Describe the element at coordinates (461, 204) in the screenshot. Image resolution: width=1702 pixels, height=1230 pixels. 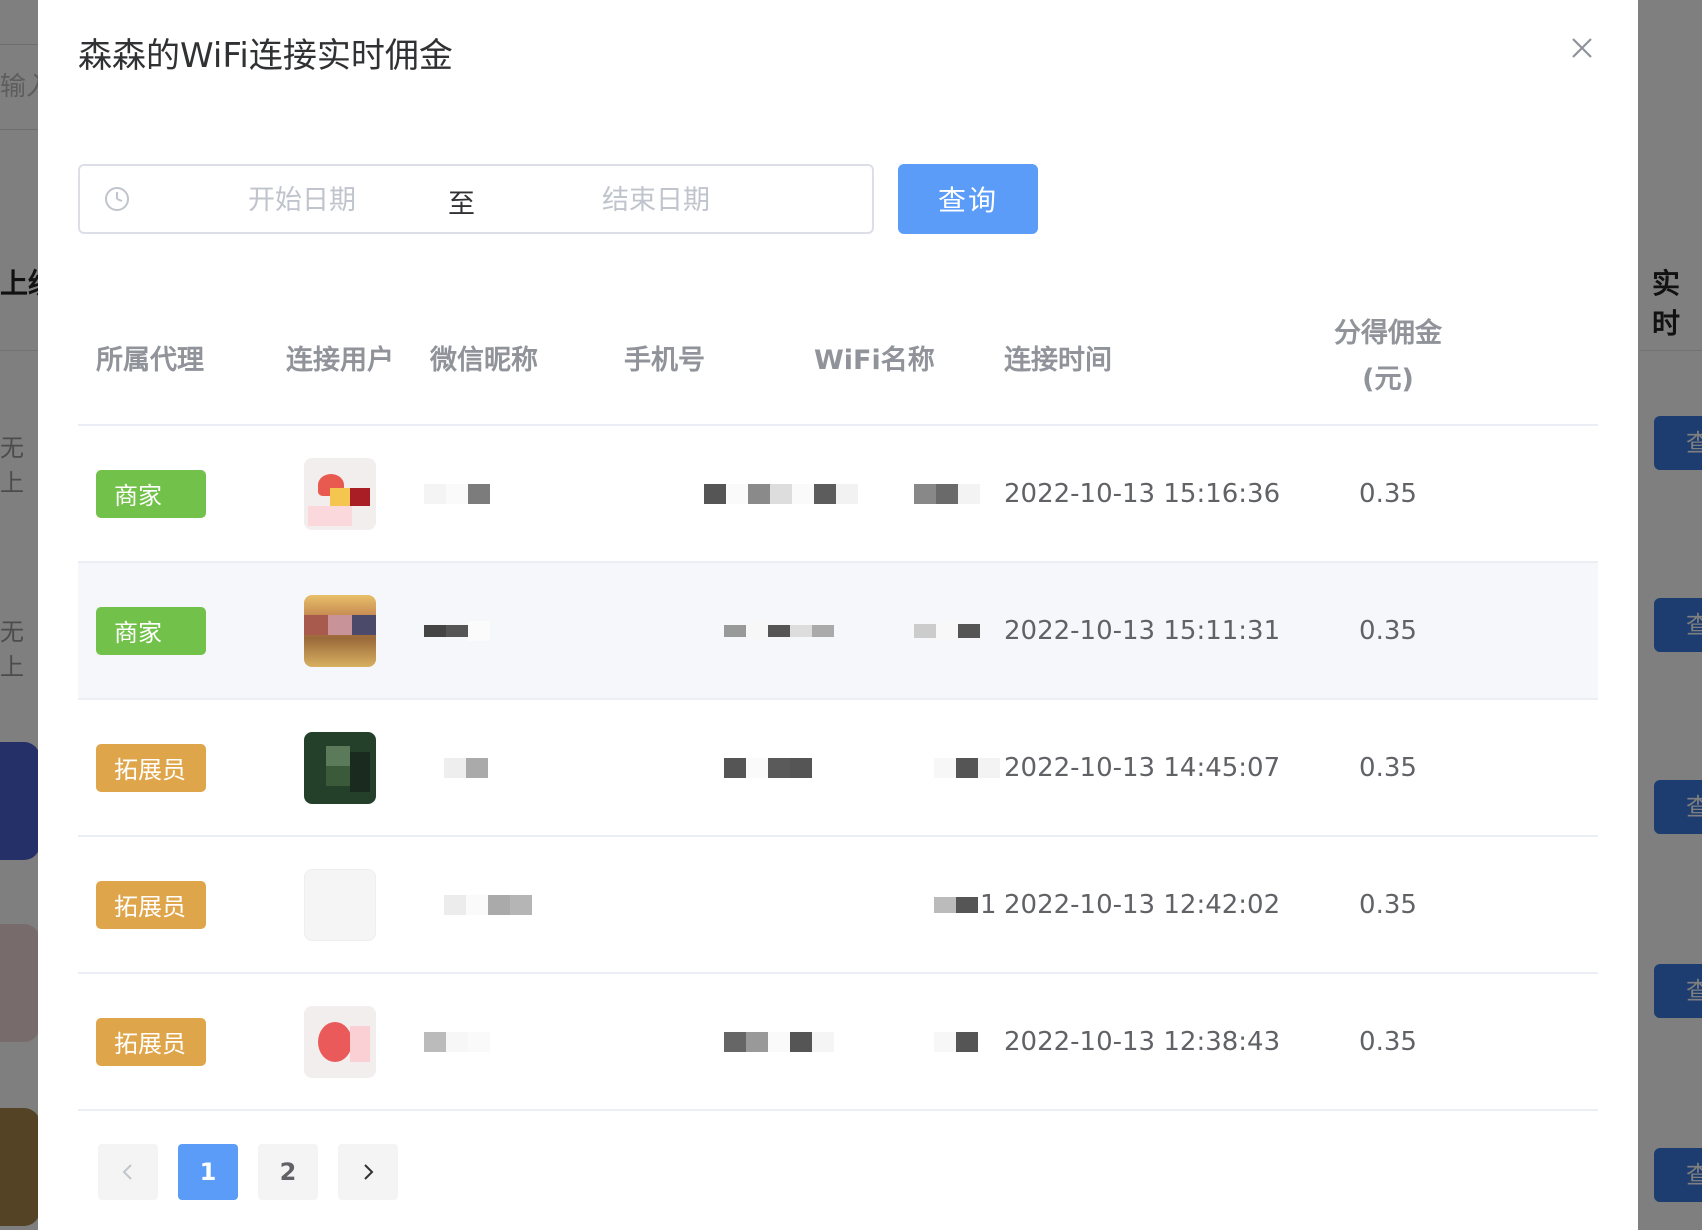
I see `date-range-separator: 至` at that location.